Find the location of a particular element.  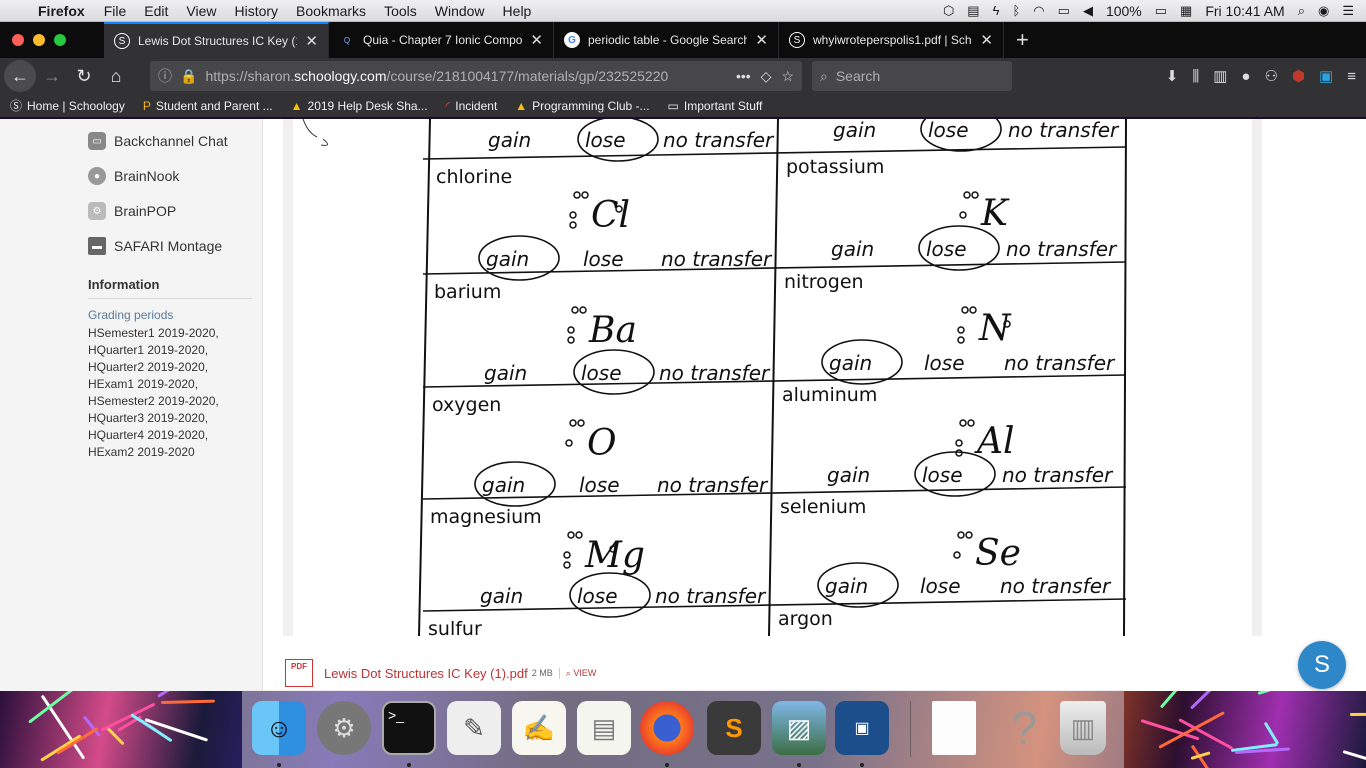

spotlight-icon: ⌕ is located at coordinates (1301, 11).